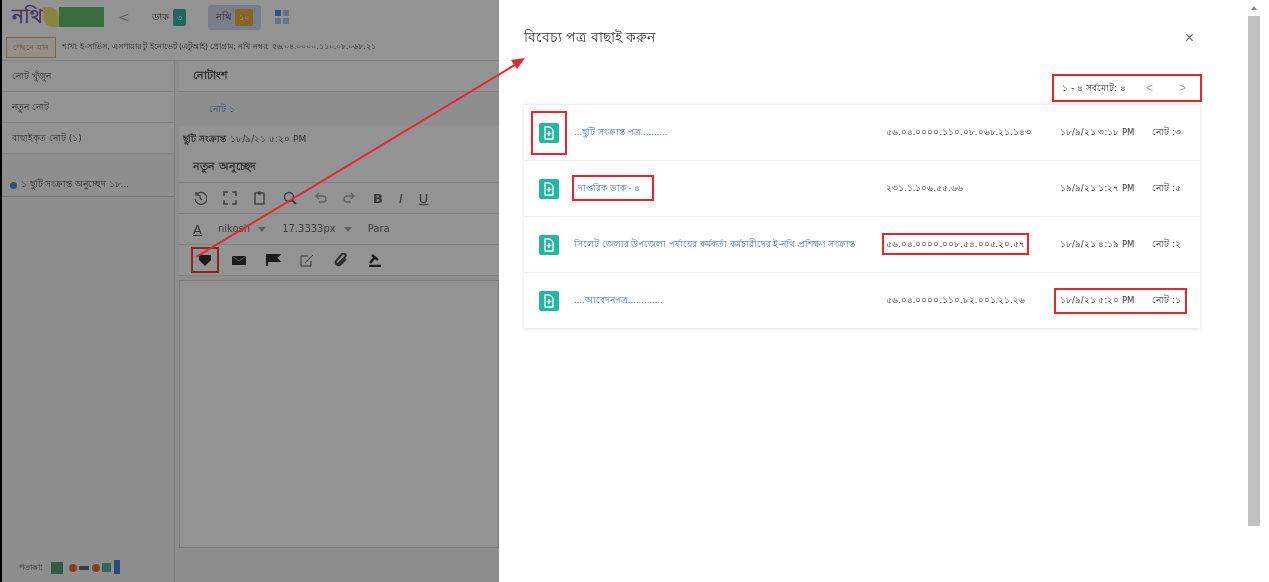  I want to click on note-subject: ছুটি সংক্রান্ত, so click(205, 139).